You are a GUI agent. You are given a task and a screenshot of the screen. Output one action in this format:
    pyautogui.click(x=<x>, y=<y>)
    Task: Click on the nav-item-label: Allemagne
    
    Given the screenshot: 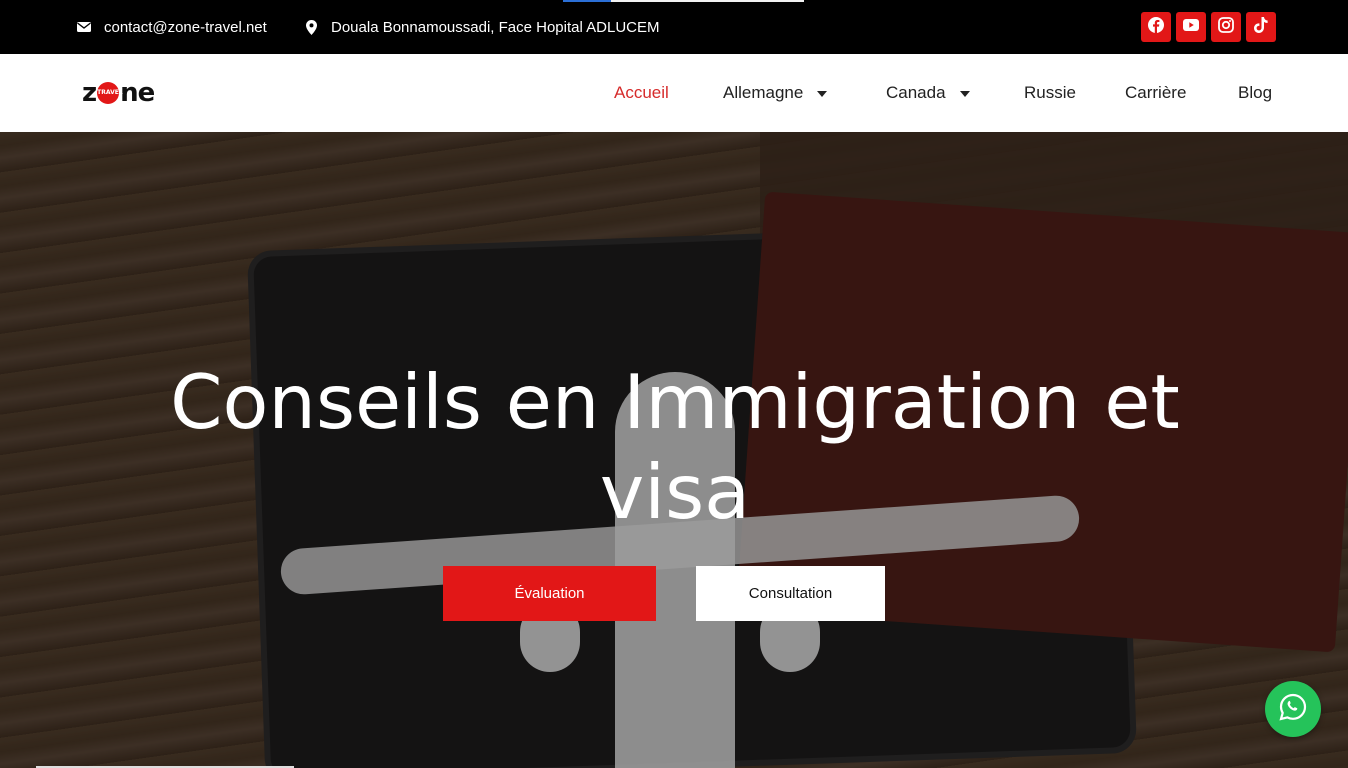 What is the action you would take?
    pyautogui.click(x=763, y=92)
    